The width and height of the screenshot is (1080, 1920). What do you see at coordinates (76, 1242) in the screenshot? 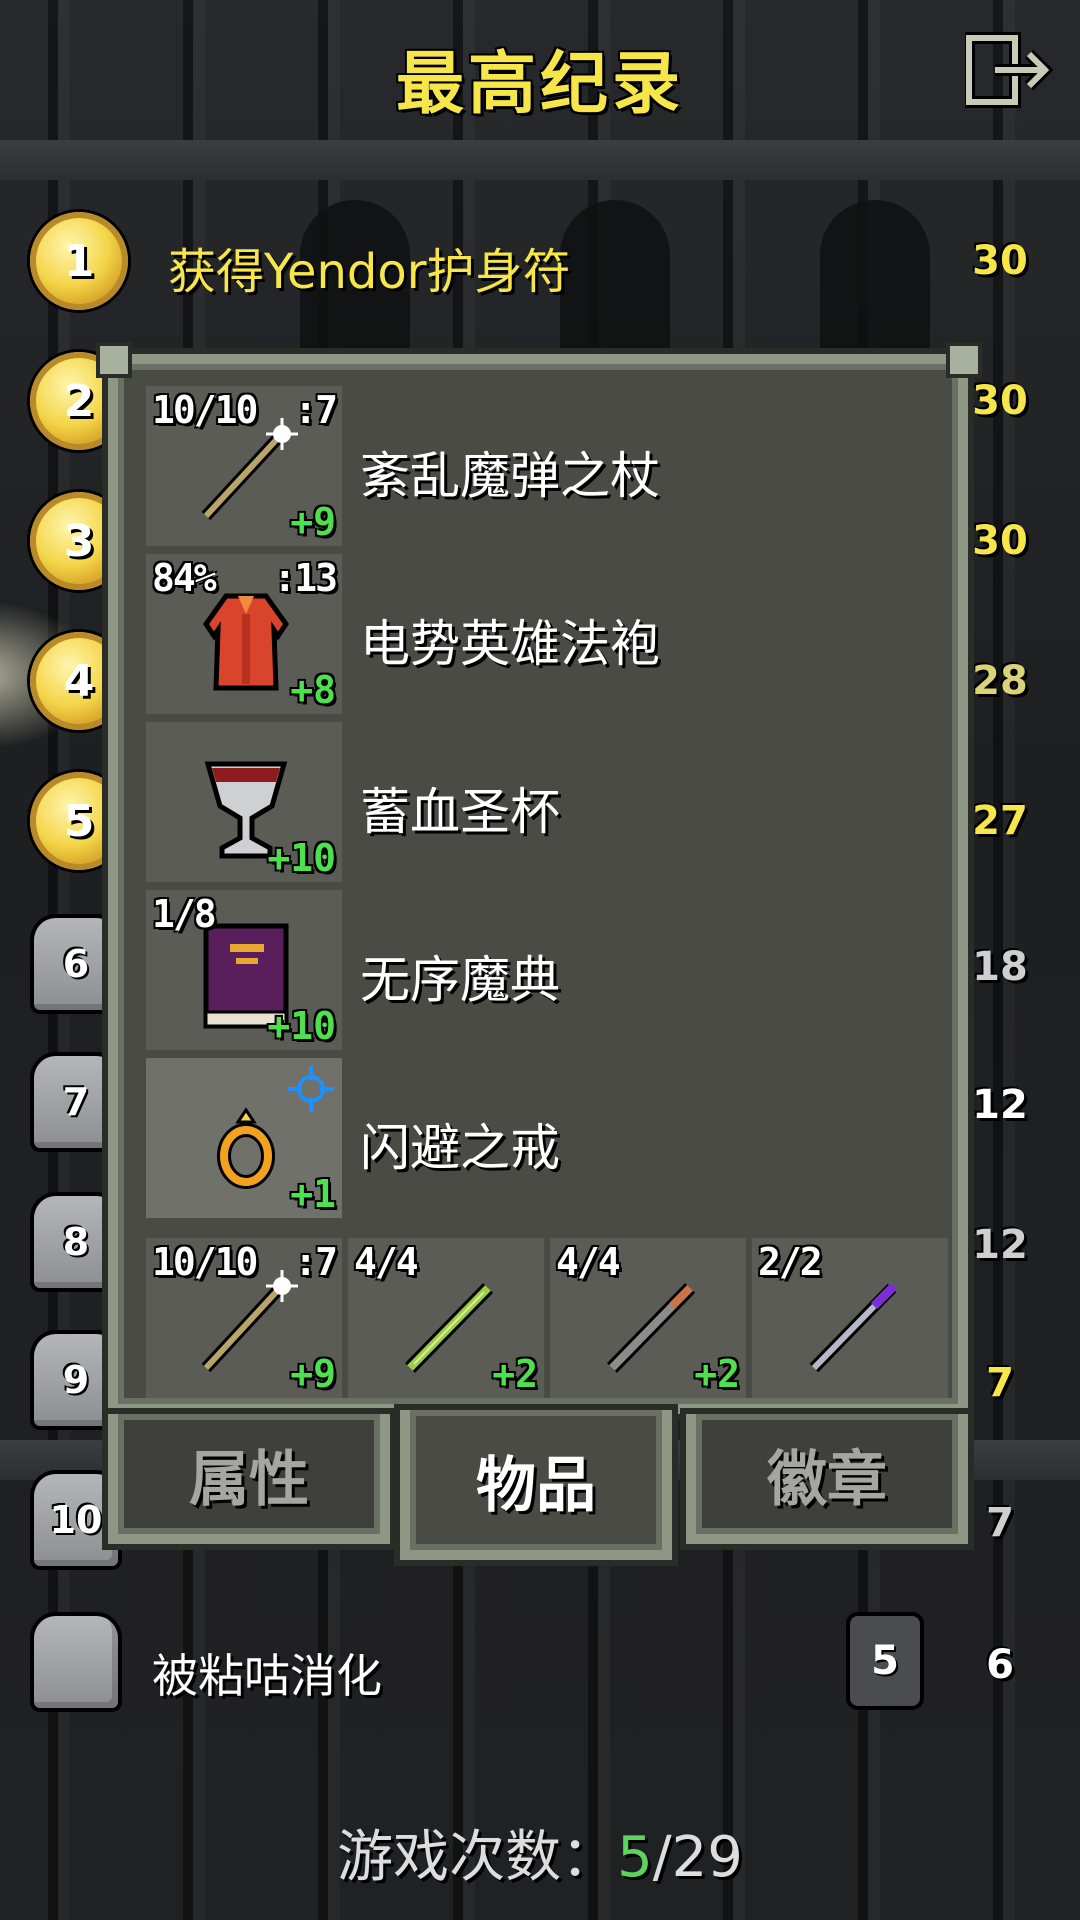
I see `tombstone-icon: 8` at bounding box center [76, 1242].